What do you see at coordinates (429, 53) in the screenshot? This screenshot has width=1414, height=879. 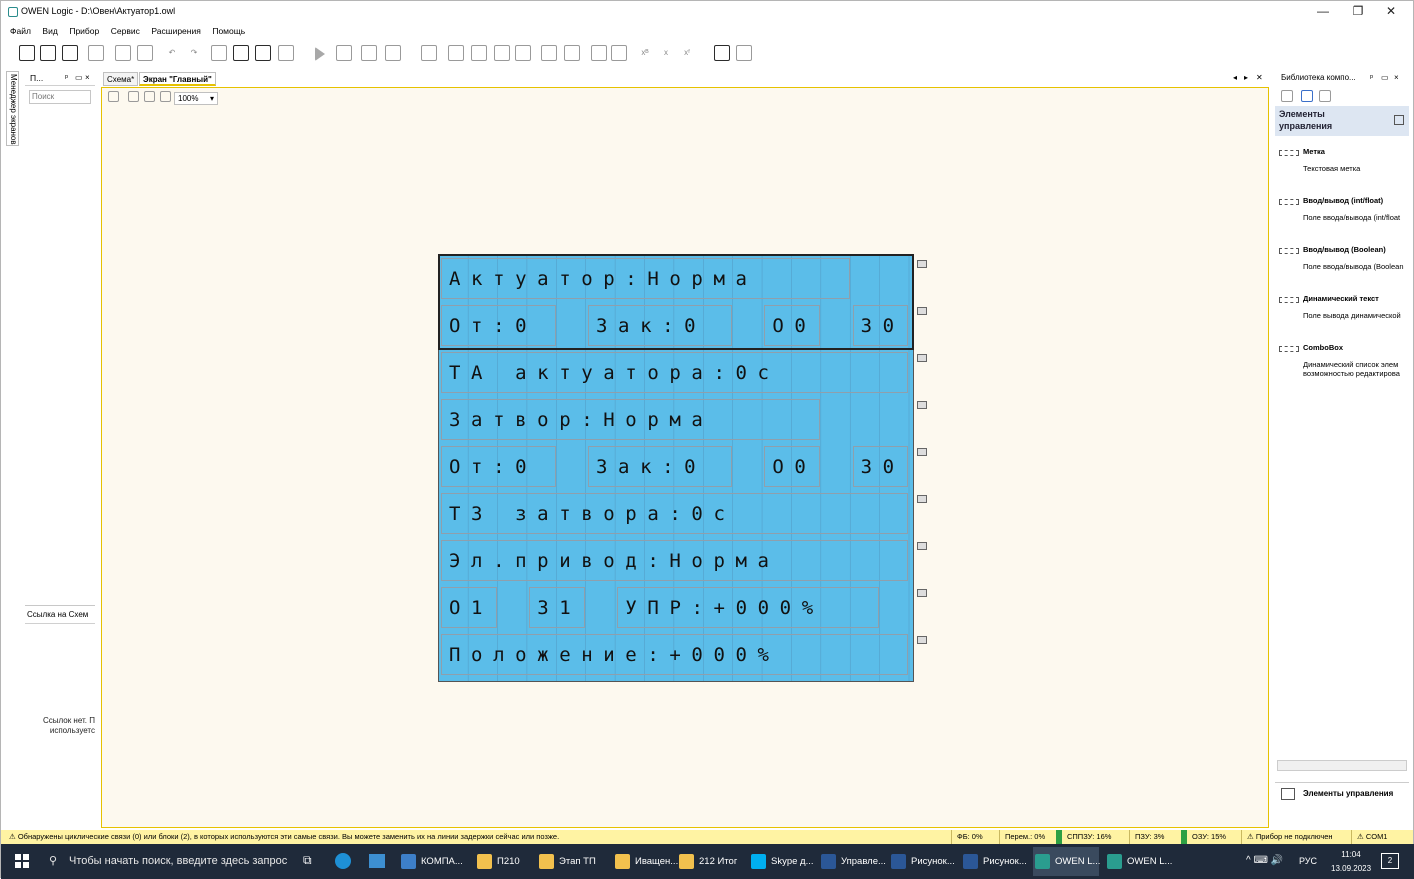 I see `calendar-icon` at bounding box center [429, 53].